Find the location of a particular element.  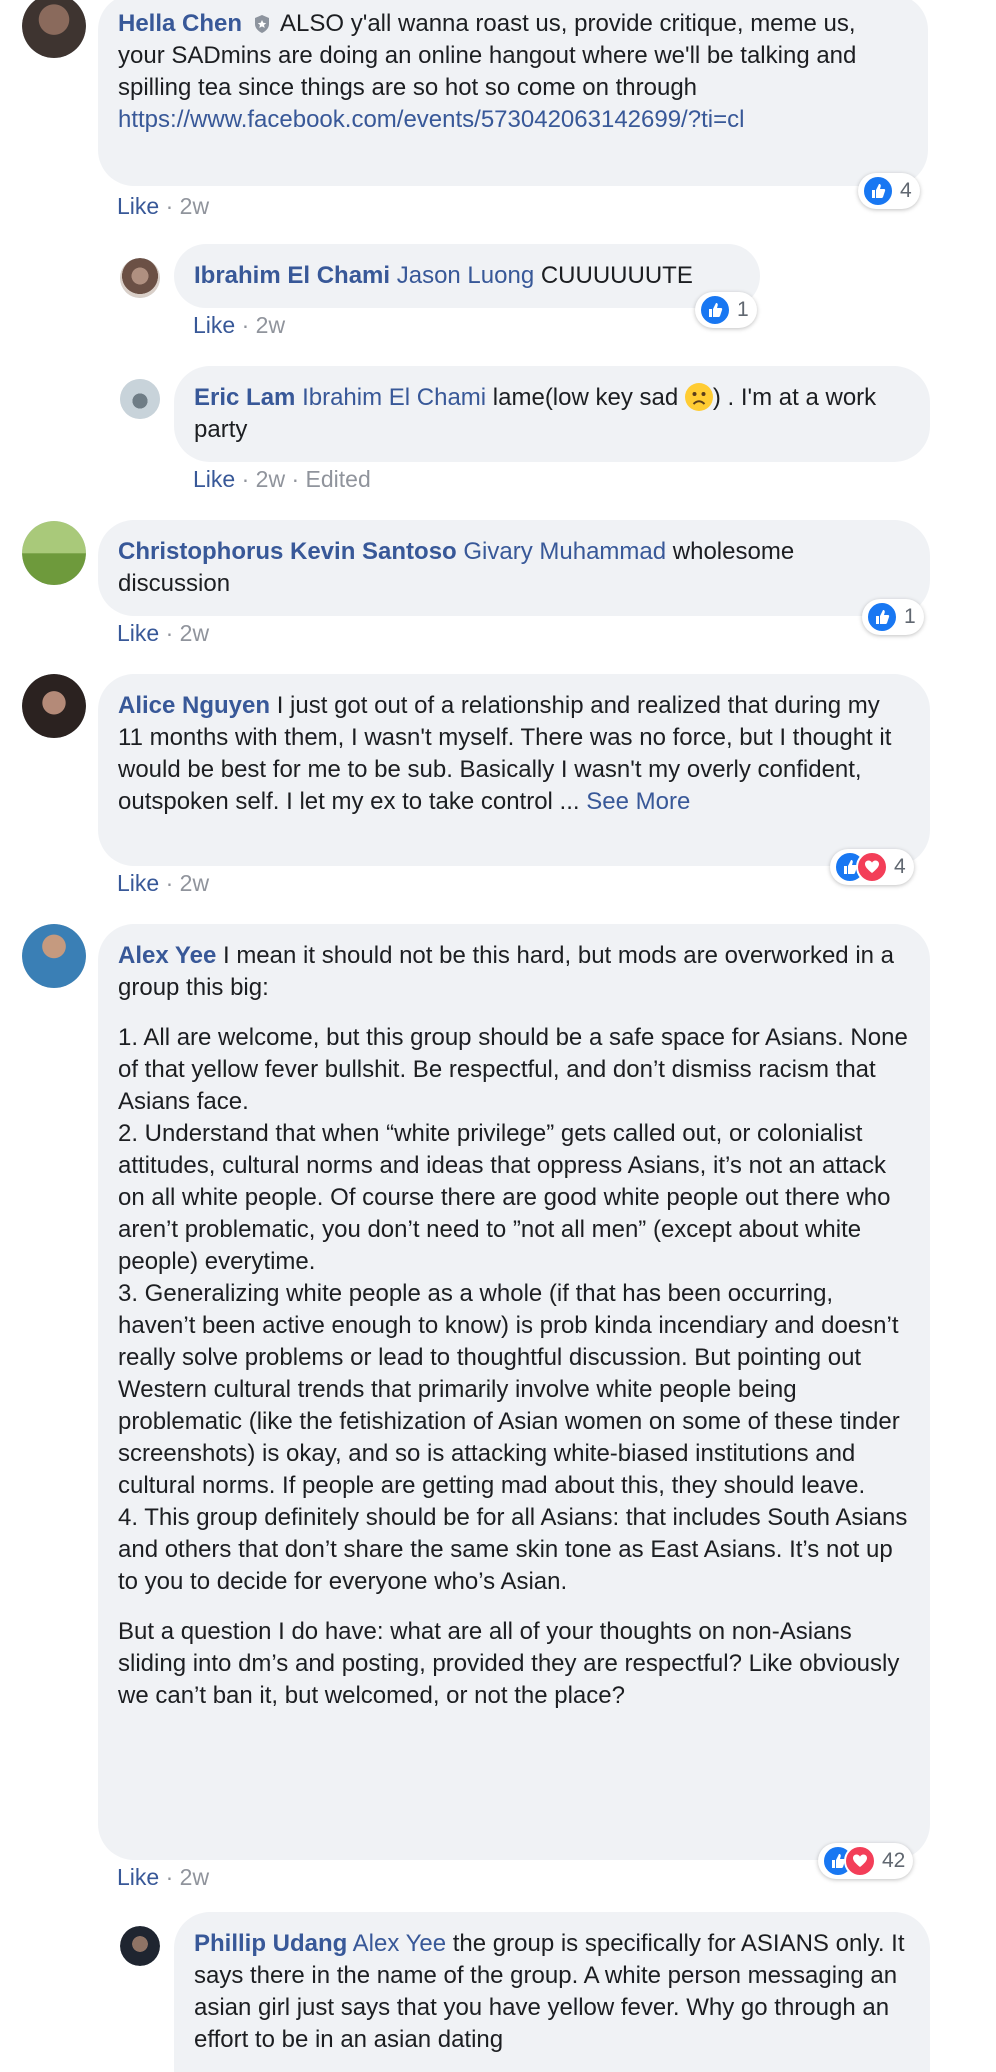

reaction-count: 42 is located at coordinates (866, 1861).